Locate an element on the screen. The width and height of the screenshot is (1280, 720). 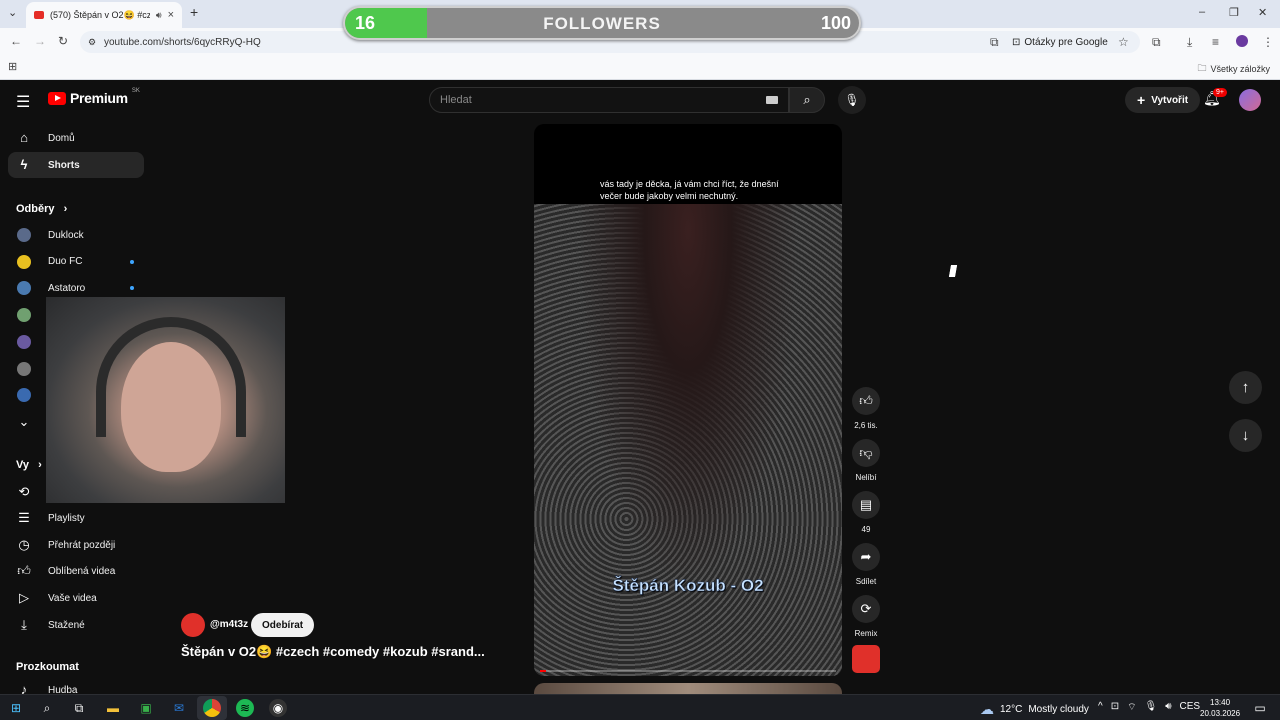
sidebar-channel: Duo FC is located at coordinates (76, 262).